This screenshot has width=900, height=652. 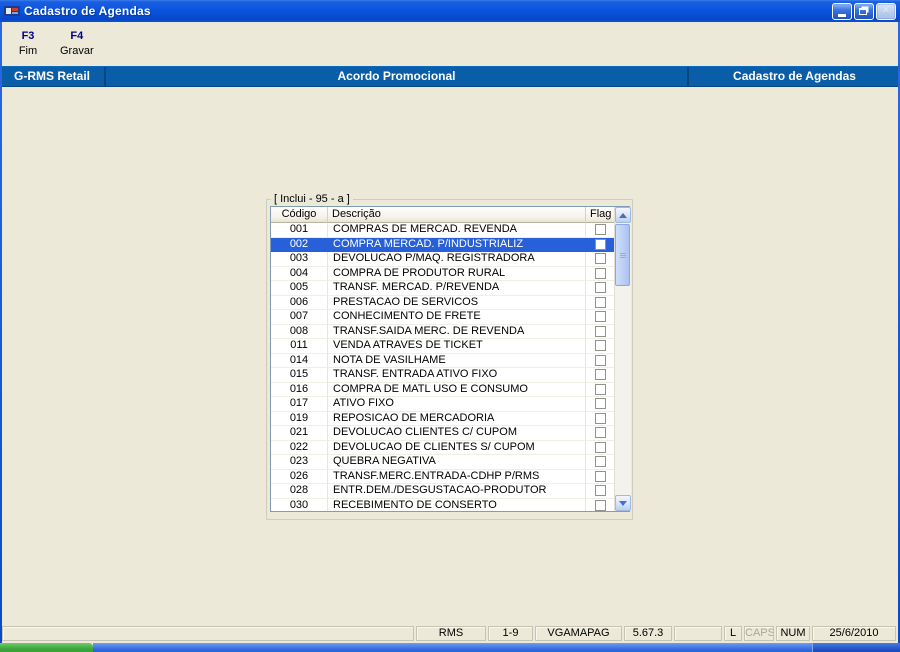 I want to click on row-code: 006, so click(x=299, y=302).